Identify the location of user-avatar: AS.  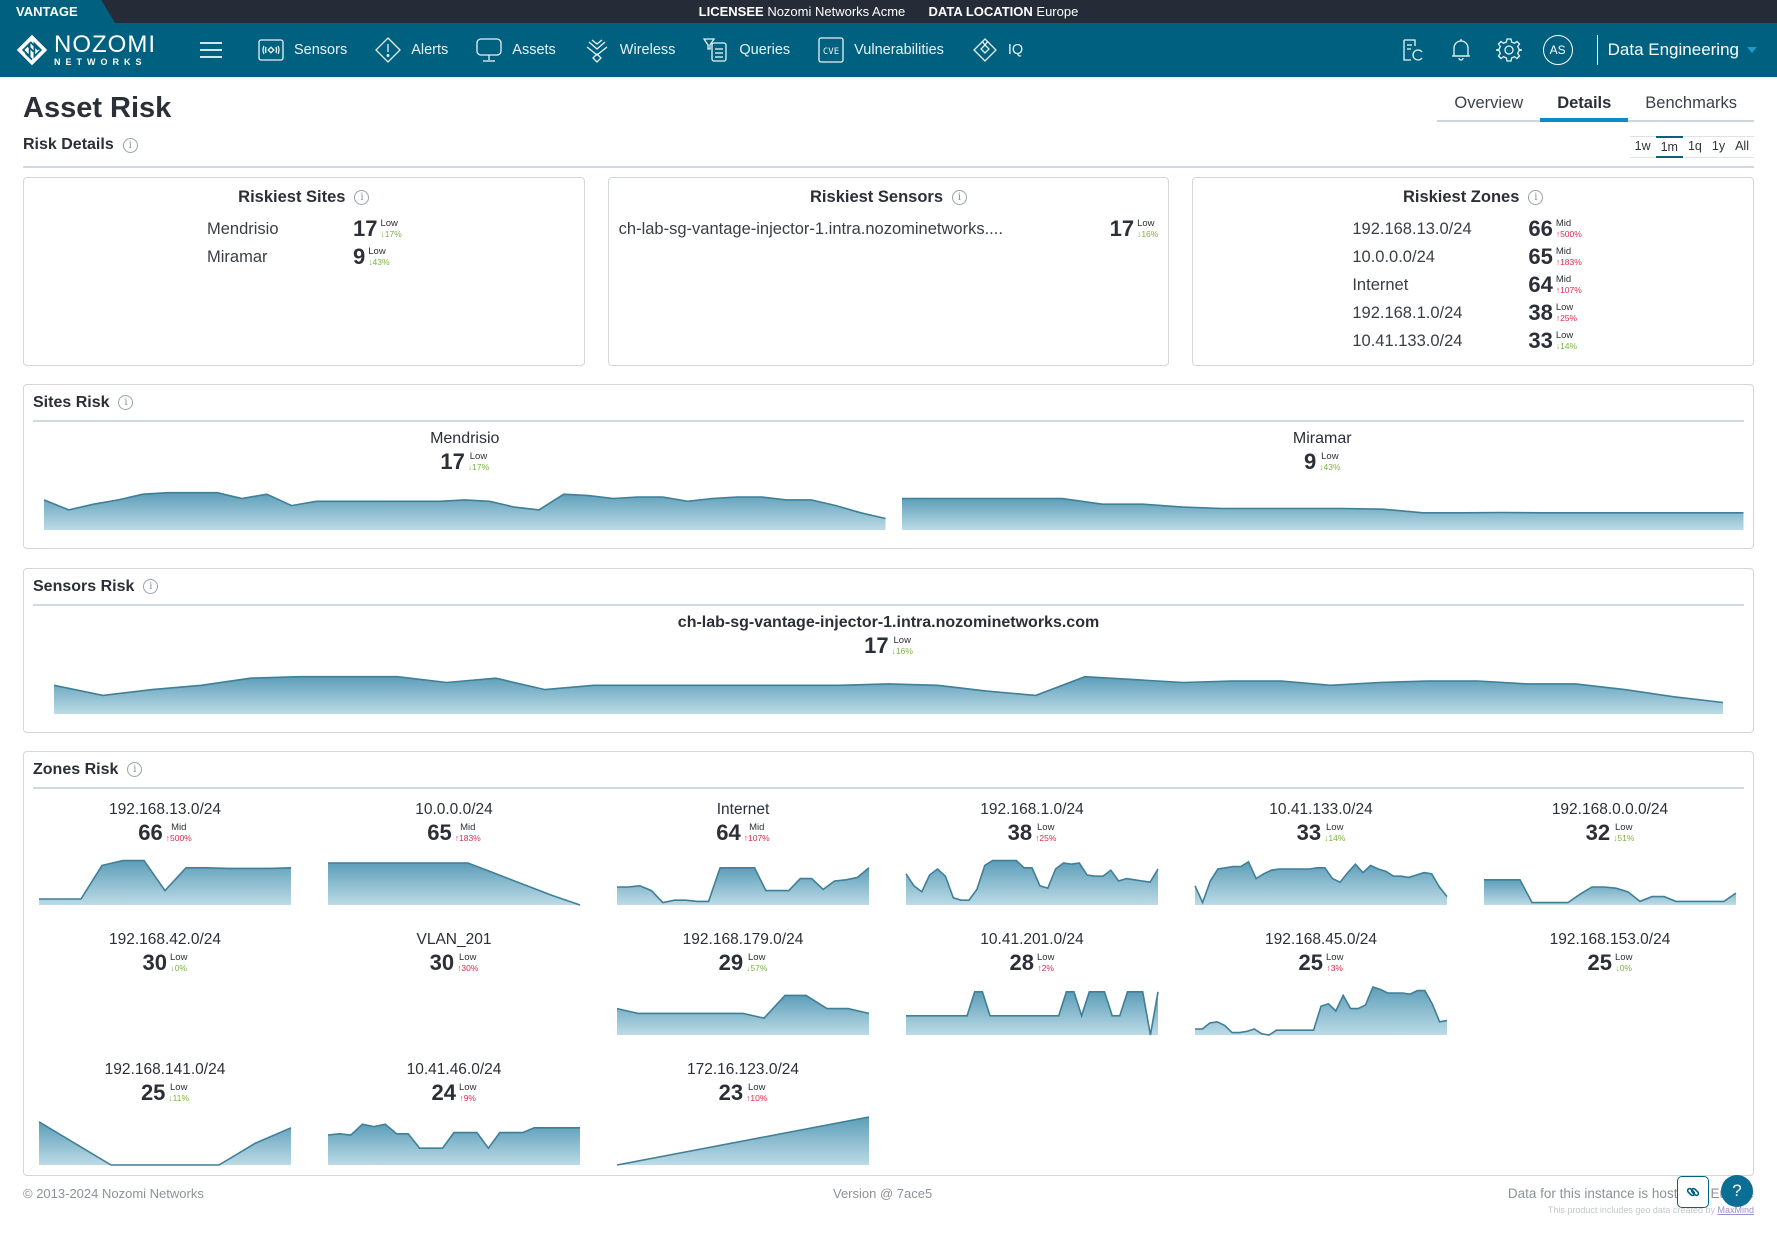
(1557, 50).